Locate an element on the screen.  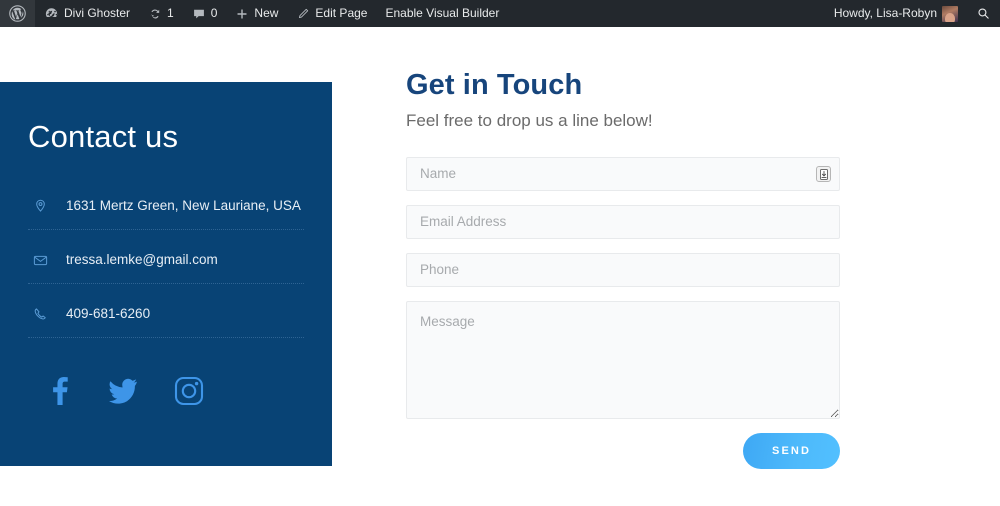
contact-row-phone: 409-681-6260 is located at coordinates (166, 318).